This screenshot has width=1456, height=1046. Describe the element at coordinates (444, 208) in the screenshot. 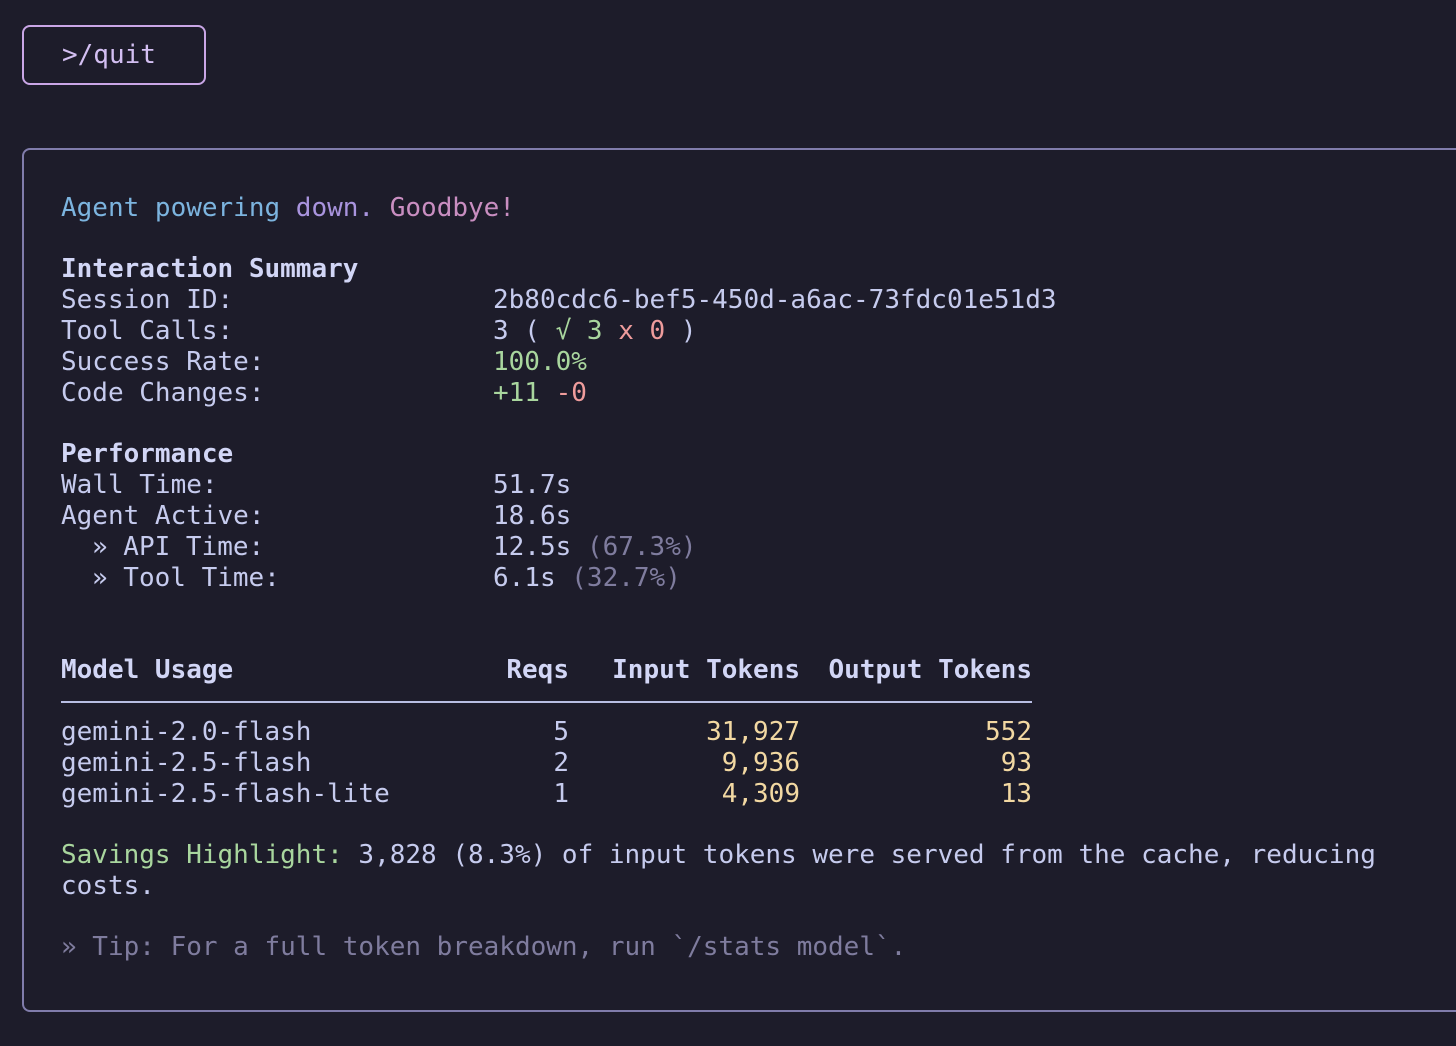

I see `goodbye-part-3: Goodbye!` at that location.